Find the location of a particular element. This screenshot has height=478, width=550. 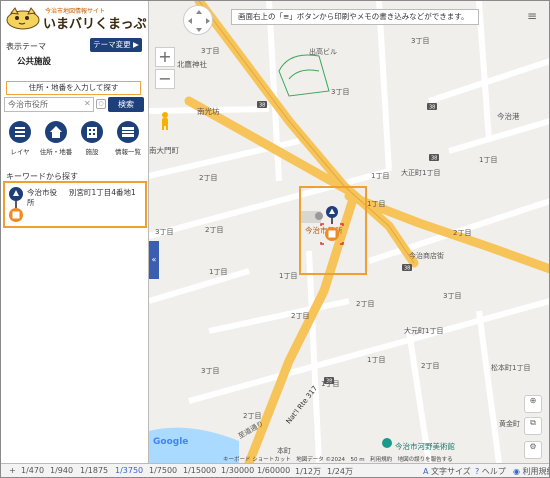

scale-option: 1/30000 is located at coordinates (237, 470).